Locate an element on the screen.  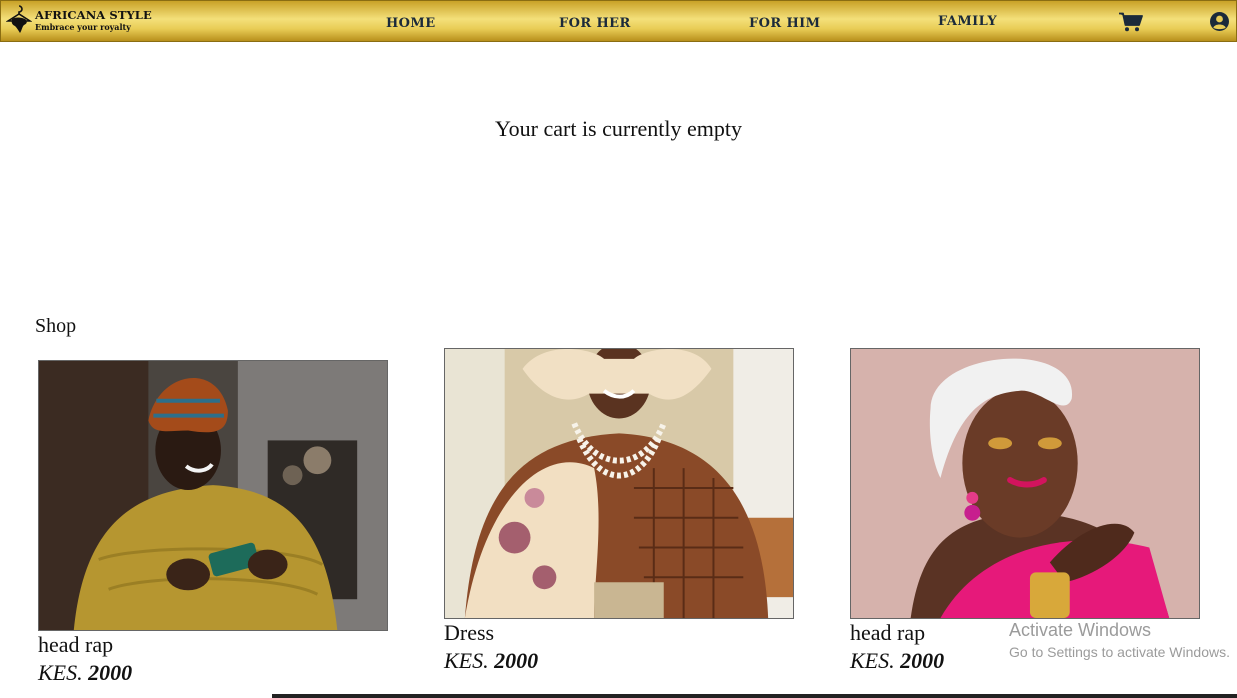
shop-heading: Shop is located at coordinates (56, 326).